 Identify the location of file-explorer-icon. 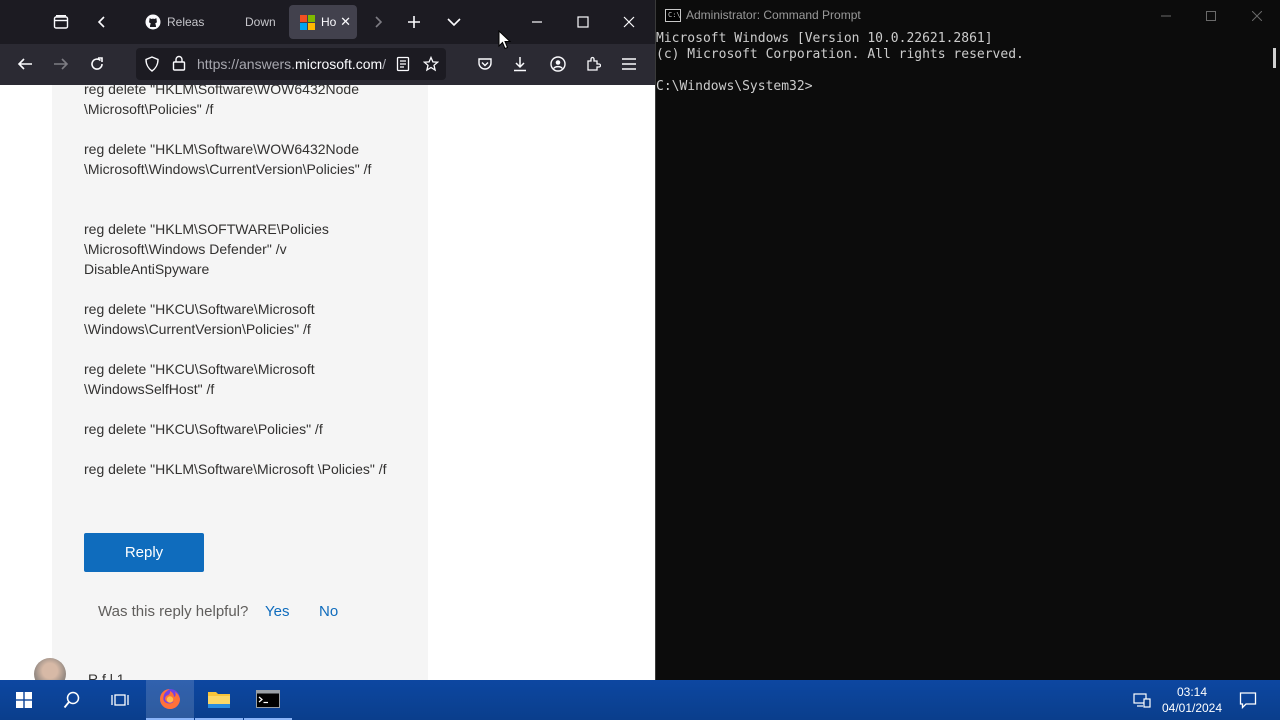
(219, 700).